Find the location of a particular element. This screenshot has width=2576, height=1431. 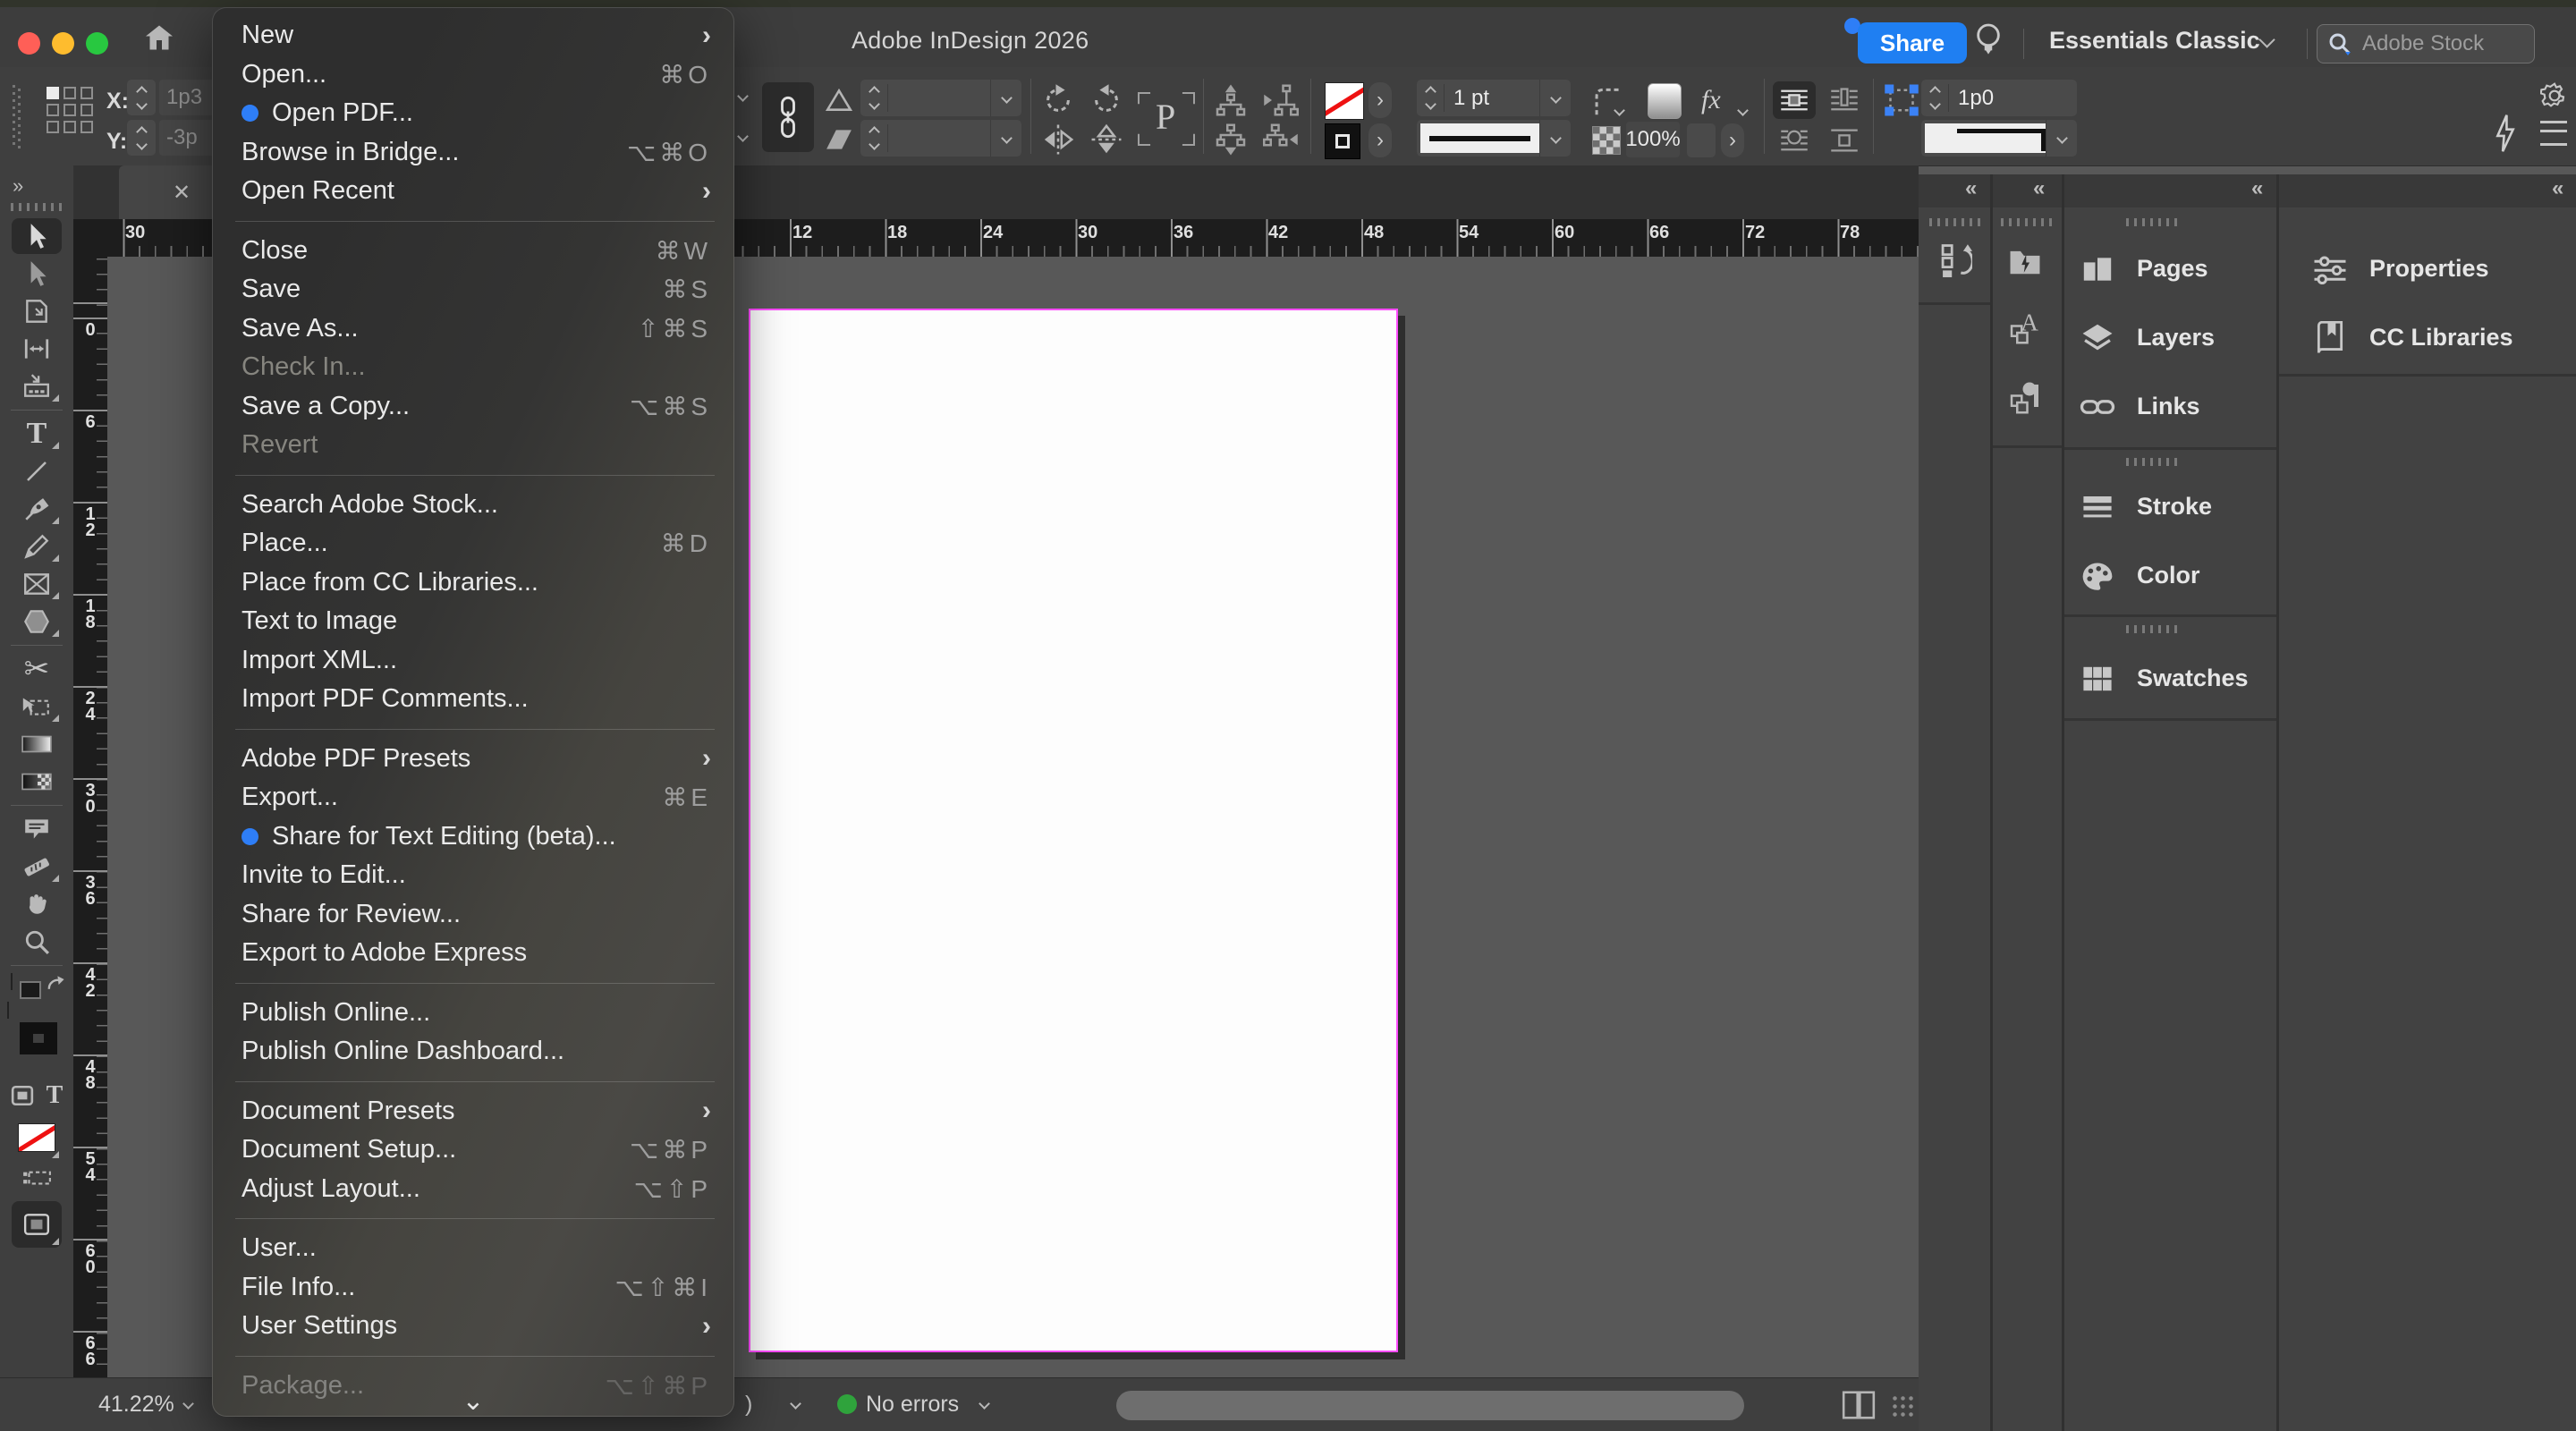

select-container-button: P is located at coordinates (1165, 117).